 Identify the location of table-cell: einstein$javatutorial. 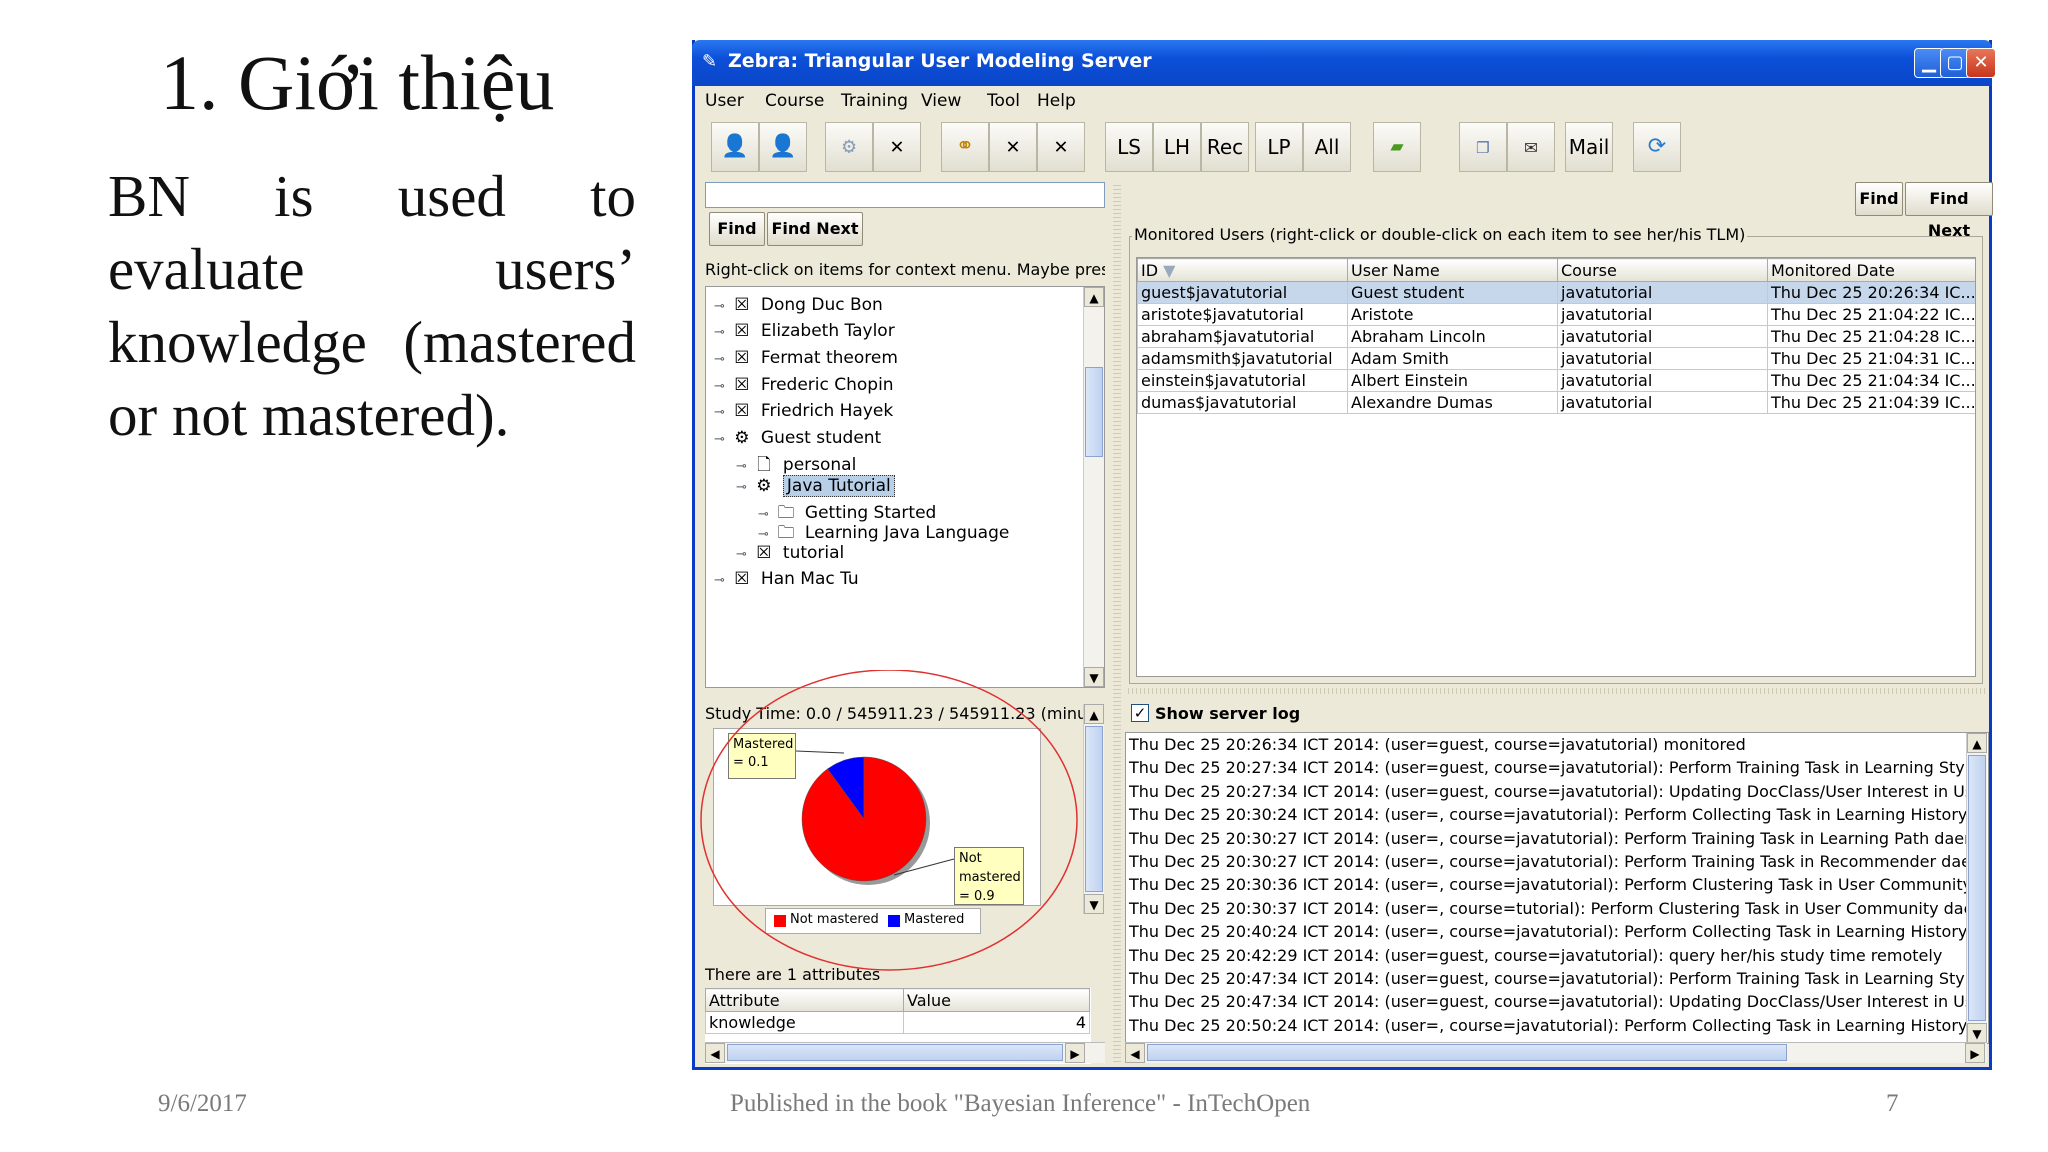
(1242, 380).